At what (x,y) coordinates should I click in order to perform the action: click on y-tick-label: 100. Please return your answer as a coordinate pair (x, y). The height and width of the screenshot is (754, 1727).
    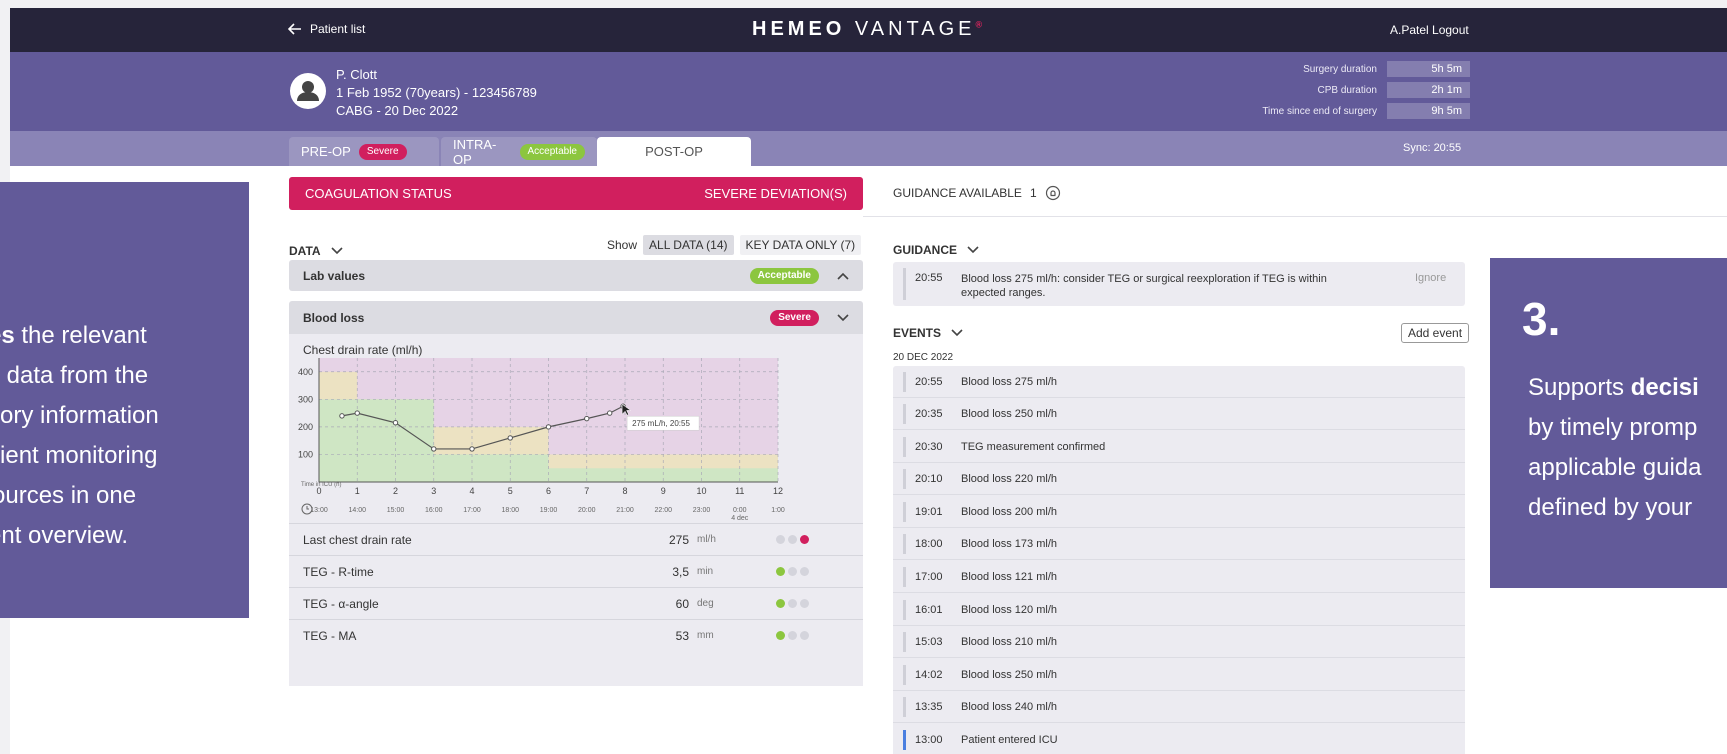
    Looking at the image, I should click on (305, 454).